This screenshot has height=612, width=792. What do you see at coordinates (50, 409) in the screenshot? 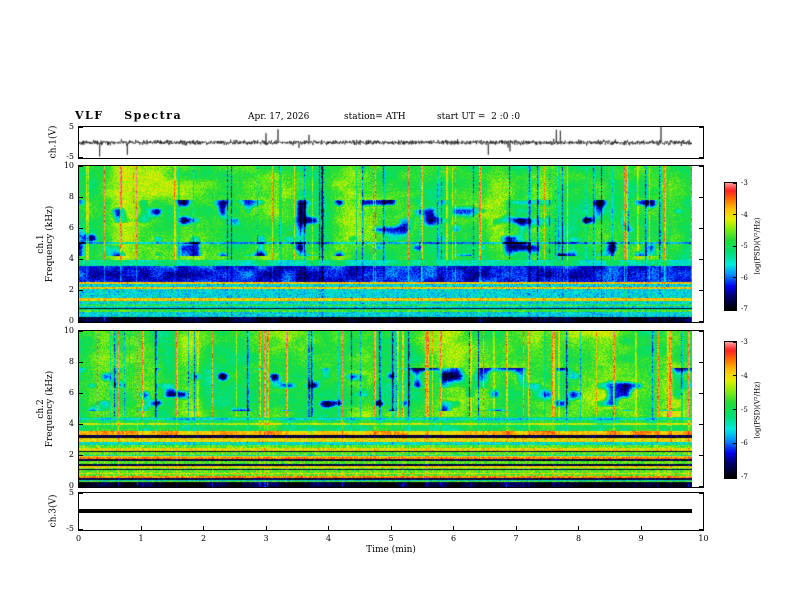
I see `ch2-frequency-label: Frequency (kHz)` at bounding box center [50, 409].